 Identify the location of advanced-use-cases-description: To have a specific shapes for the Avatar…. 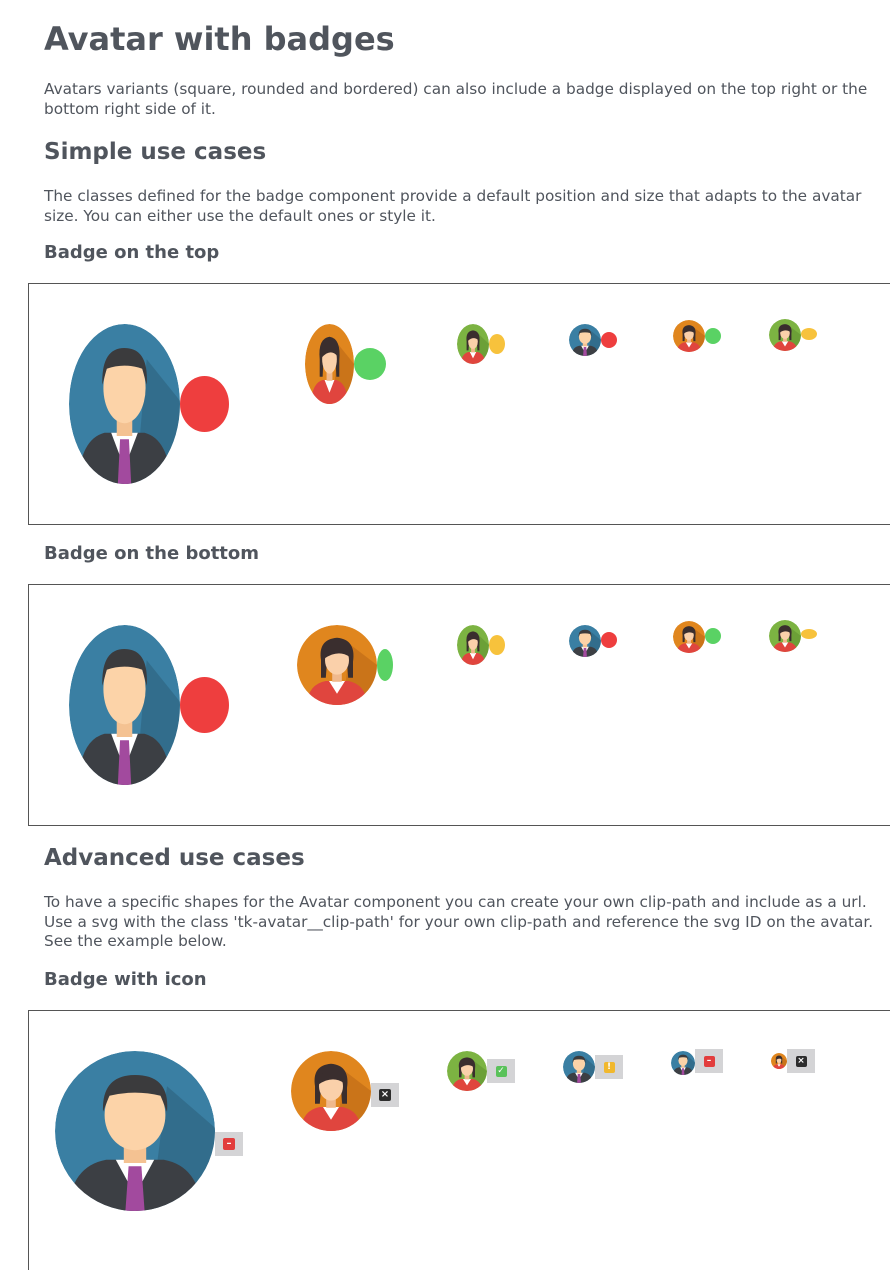
(459, 921).